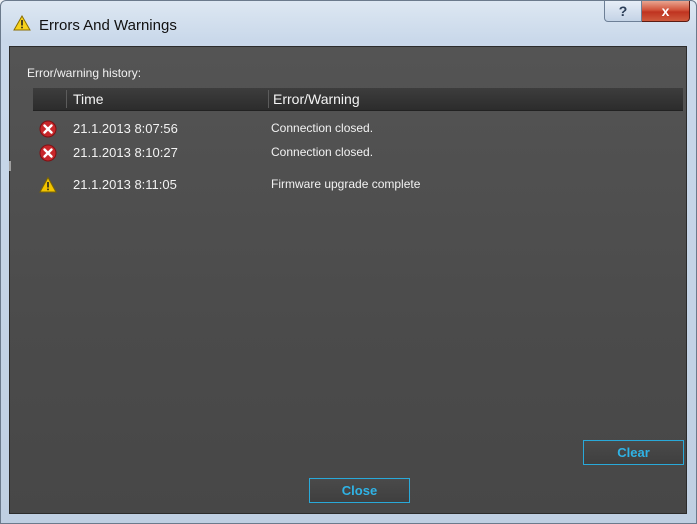  I want to click on row-message: Firmware upgrade complete, so click(346, 184).